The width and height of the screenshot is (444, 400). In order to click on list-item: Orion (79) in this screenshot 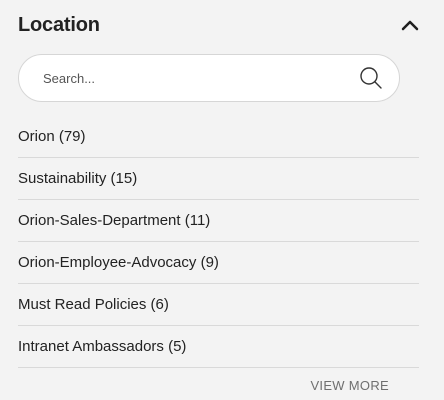, I will do `click(218, 137)`.